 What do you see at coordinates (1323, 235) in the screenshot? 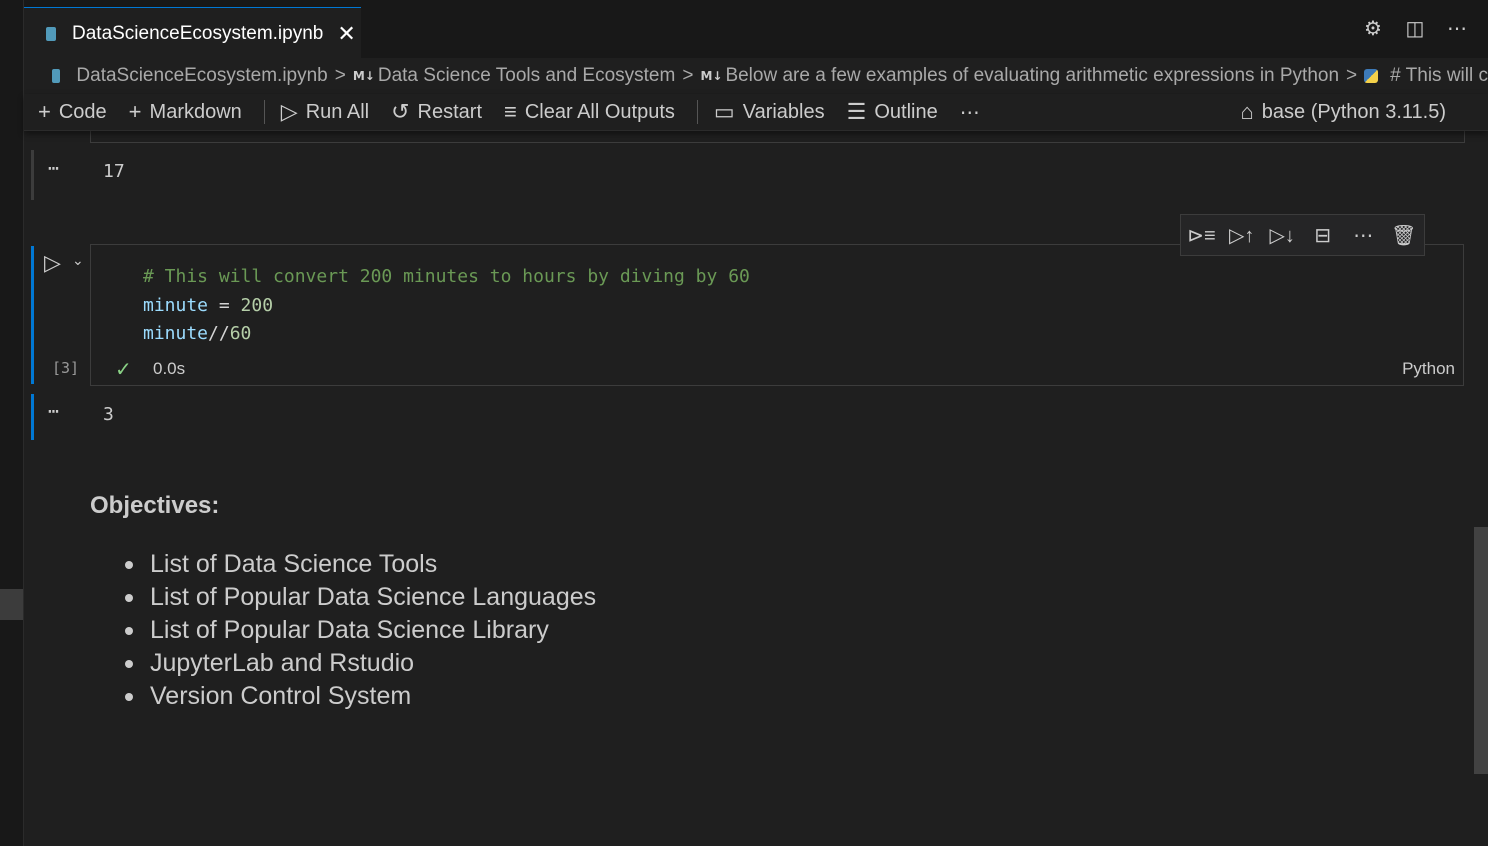
I see `split-cell-icon: ⊟` at bounding box center [1323, 235].